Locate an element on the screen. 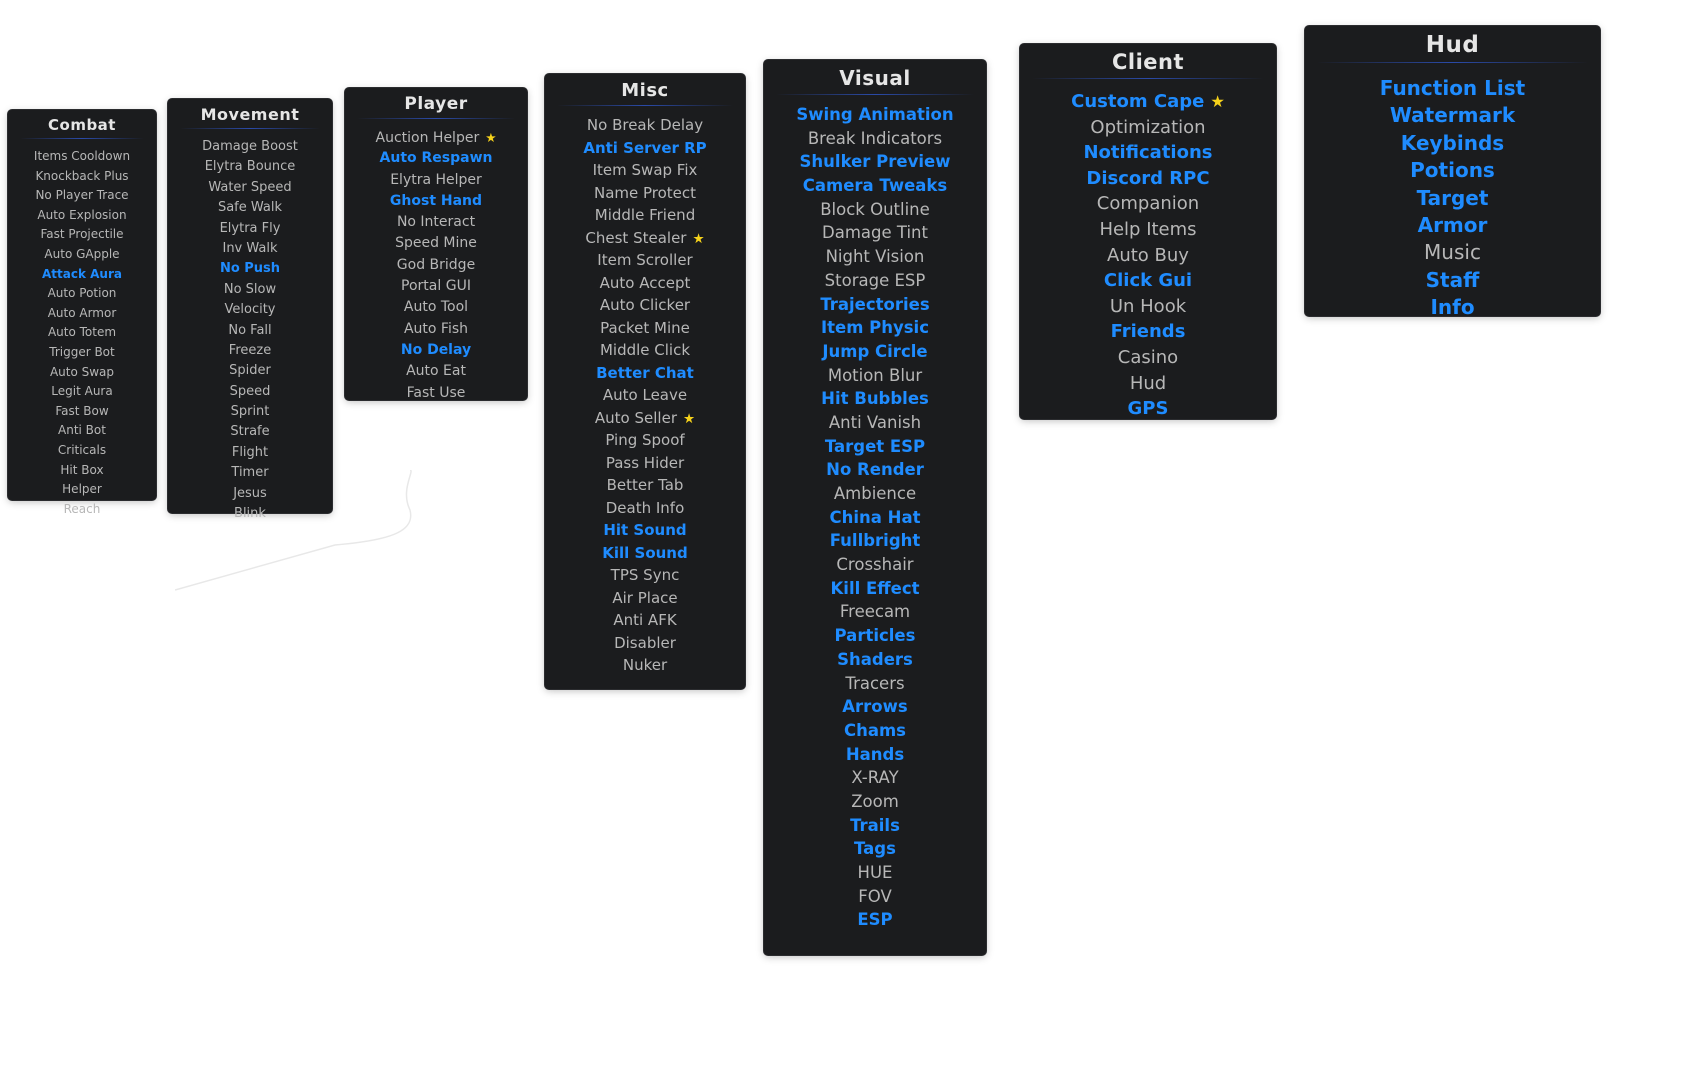  module-item-no-break-delay: No Break Delay is located at coordinates (645, 125).